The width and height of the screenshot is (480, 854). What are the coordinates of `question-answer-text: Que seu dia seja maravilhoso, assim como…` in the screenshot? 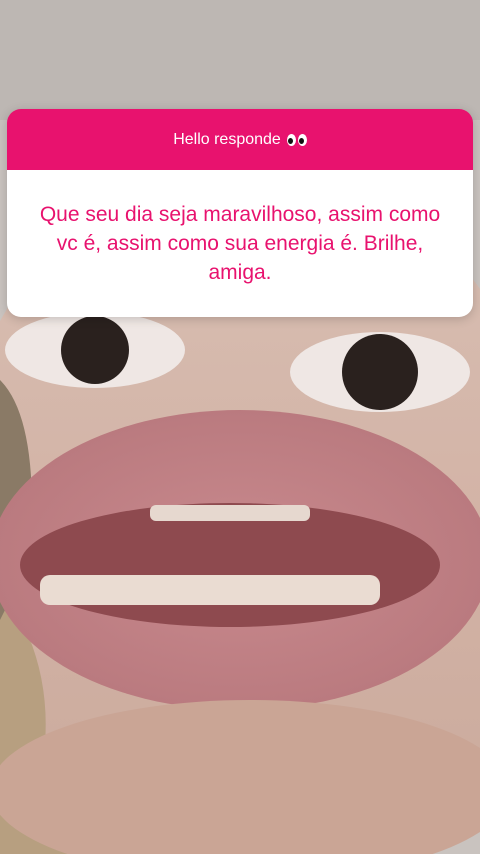 It's located at (240, 243).